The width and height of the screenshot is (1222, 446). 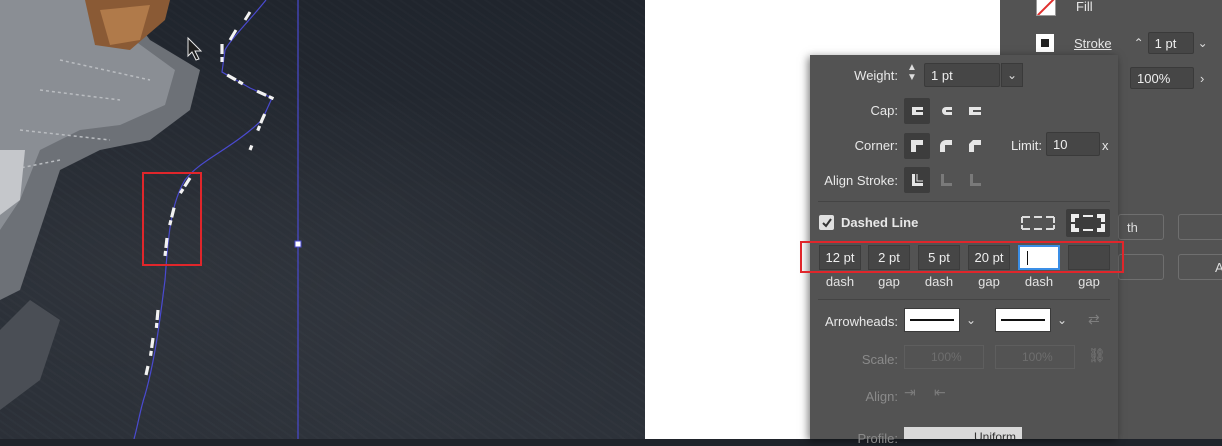 I want to click on cap-label: Cap:, so click(x=884, y=110).